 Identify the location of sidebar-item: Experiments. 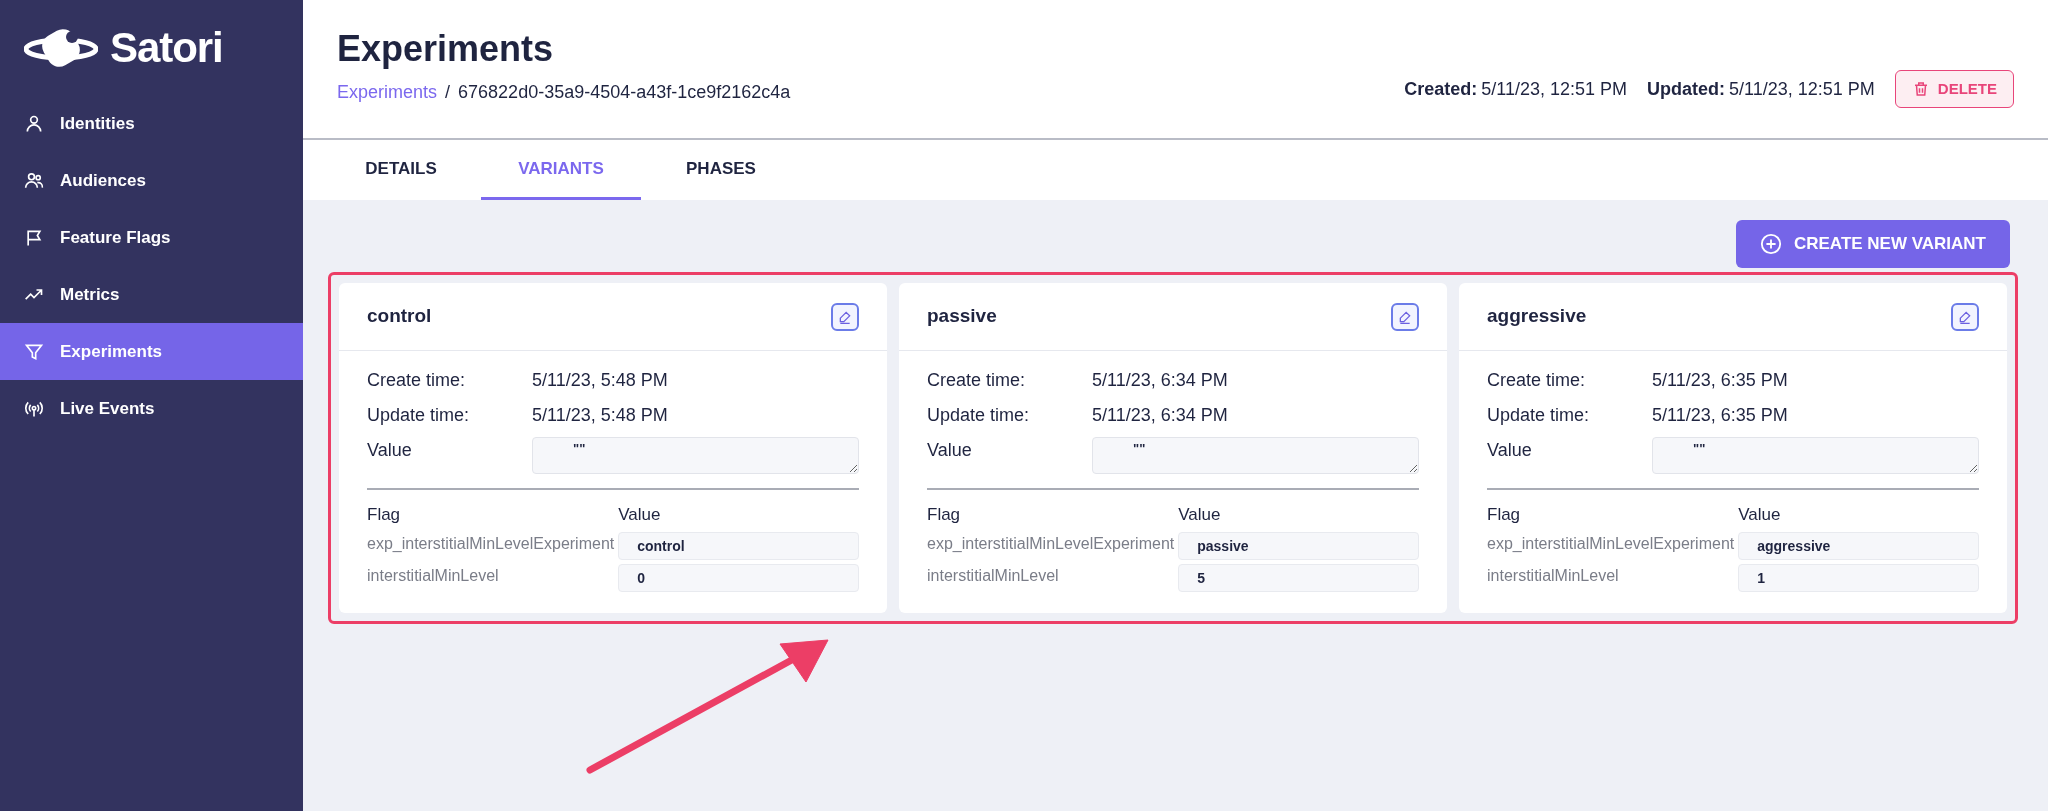
(151, 351).